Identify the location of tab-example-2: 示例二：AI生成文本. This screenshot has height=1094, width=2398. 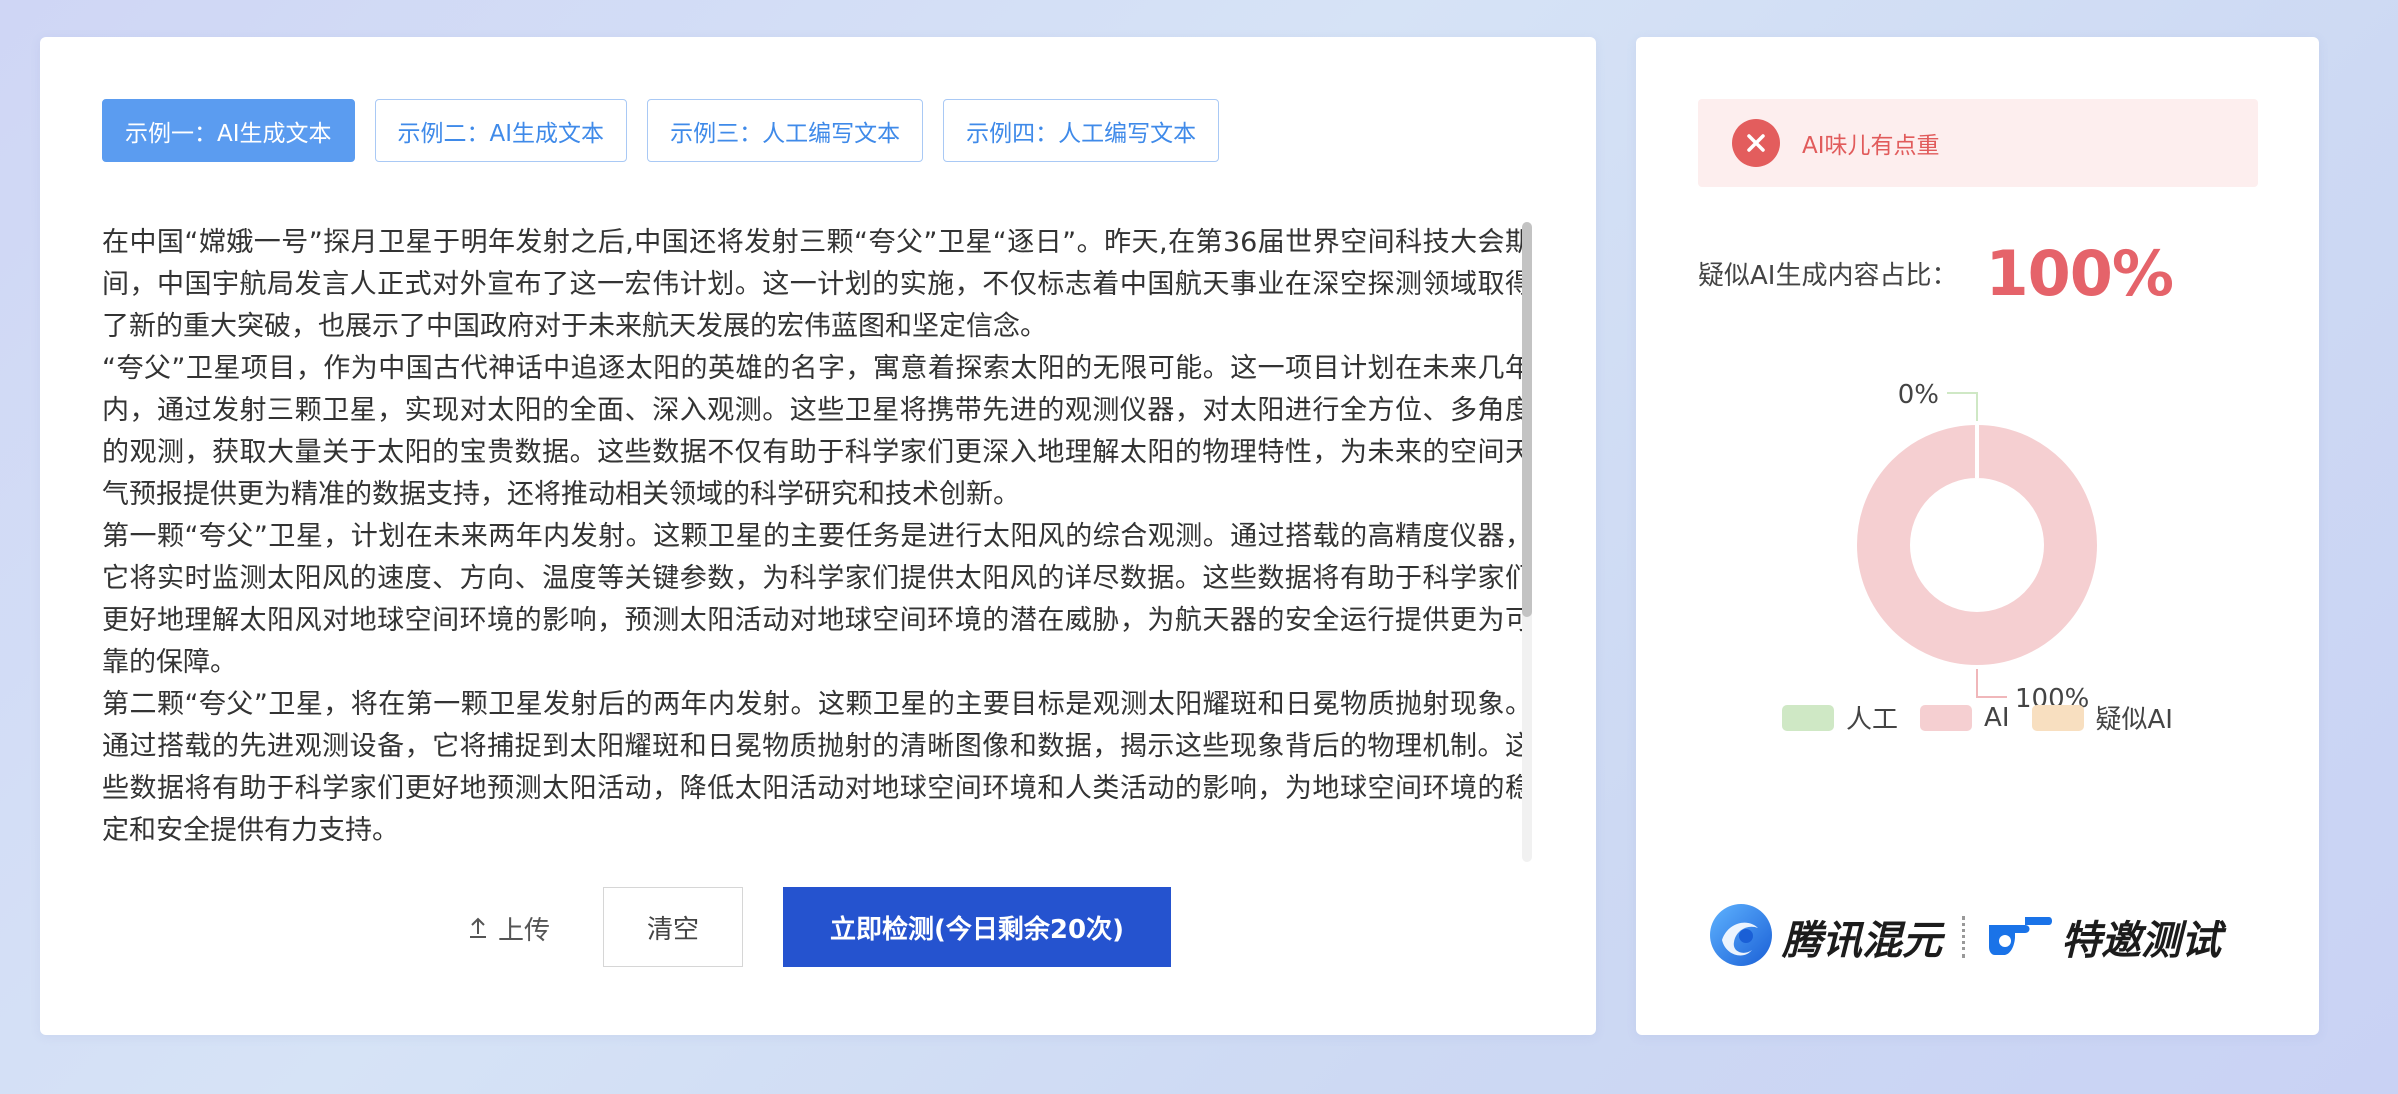
(501, 130).